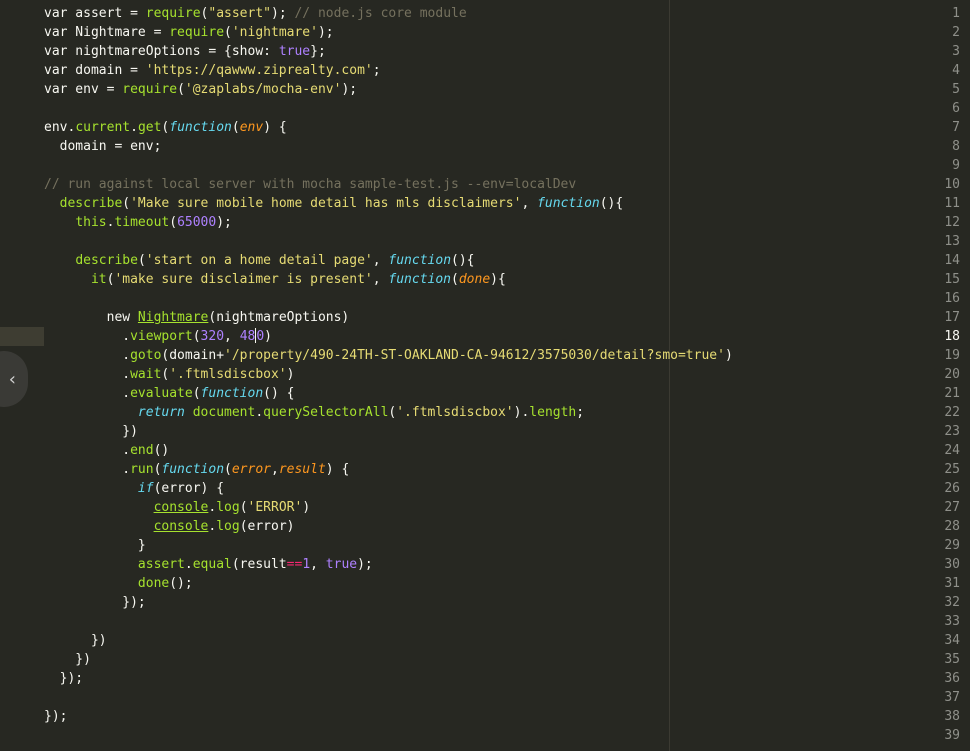 Image resolution: width=970 pixels, height=751 pixels. Describe the element at coordinates (165, 127) in the screenshot. I see `code-line: env.current.get(function(env) {` at that location.